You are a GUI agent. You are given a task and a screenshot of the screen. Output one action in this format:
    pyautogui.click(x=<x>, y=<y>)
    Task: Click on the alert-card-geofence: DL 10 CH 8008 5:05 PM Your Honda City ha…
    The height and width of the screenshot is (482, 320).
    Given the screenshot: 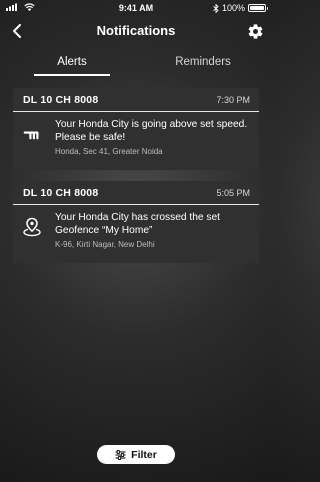 What is the action you would take?
    pyautogui.click(x=136, y=222)
    